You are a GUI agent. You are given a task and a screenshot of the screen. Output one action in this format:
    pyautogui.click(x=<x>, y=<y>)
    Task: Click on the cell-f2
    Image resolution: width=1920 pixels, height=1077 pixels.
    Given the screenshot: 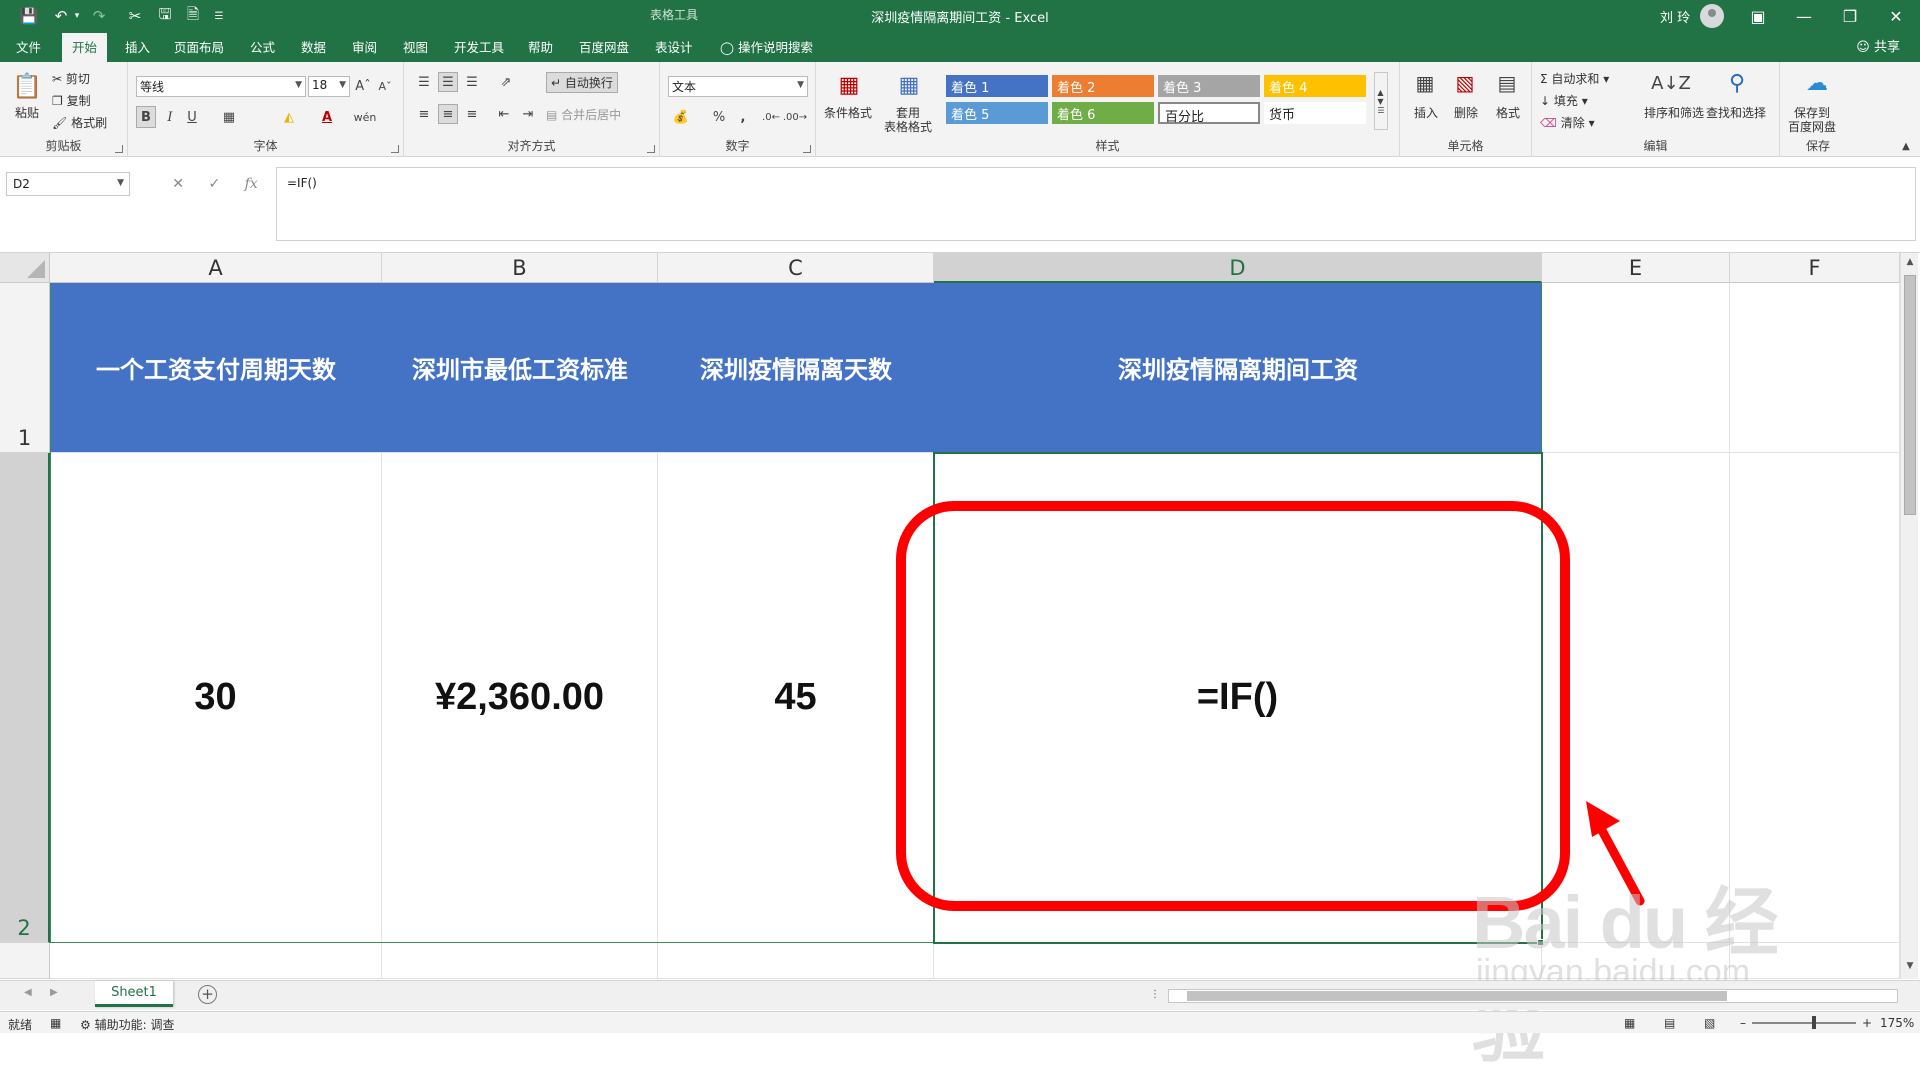 What is the action you would take?
    pyautogui.click(x=1815, y=698)
    